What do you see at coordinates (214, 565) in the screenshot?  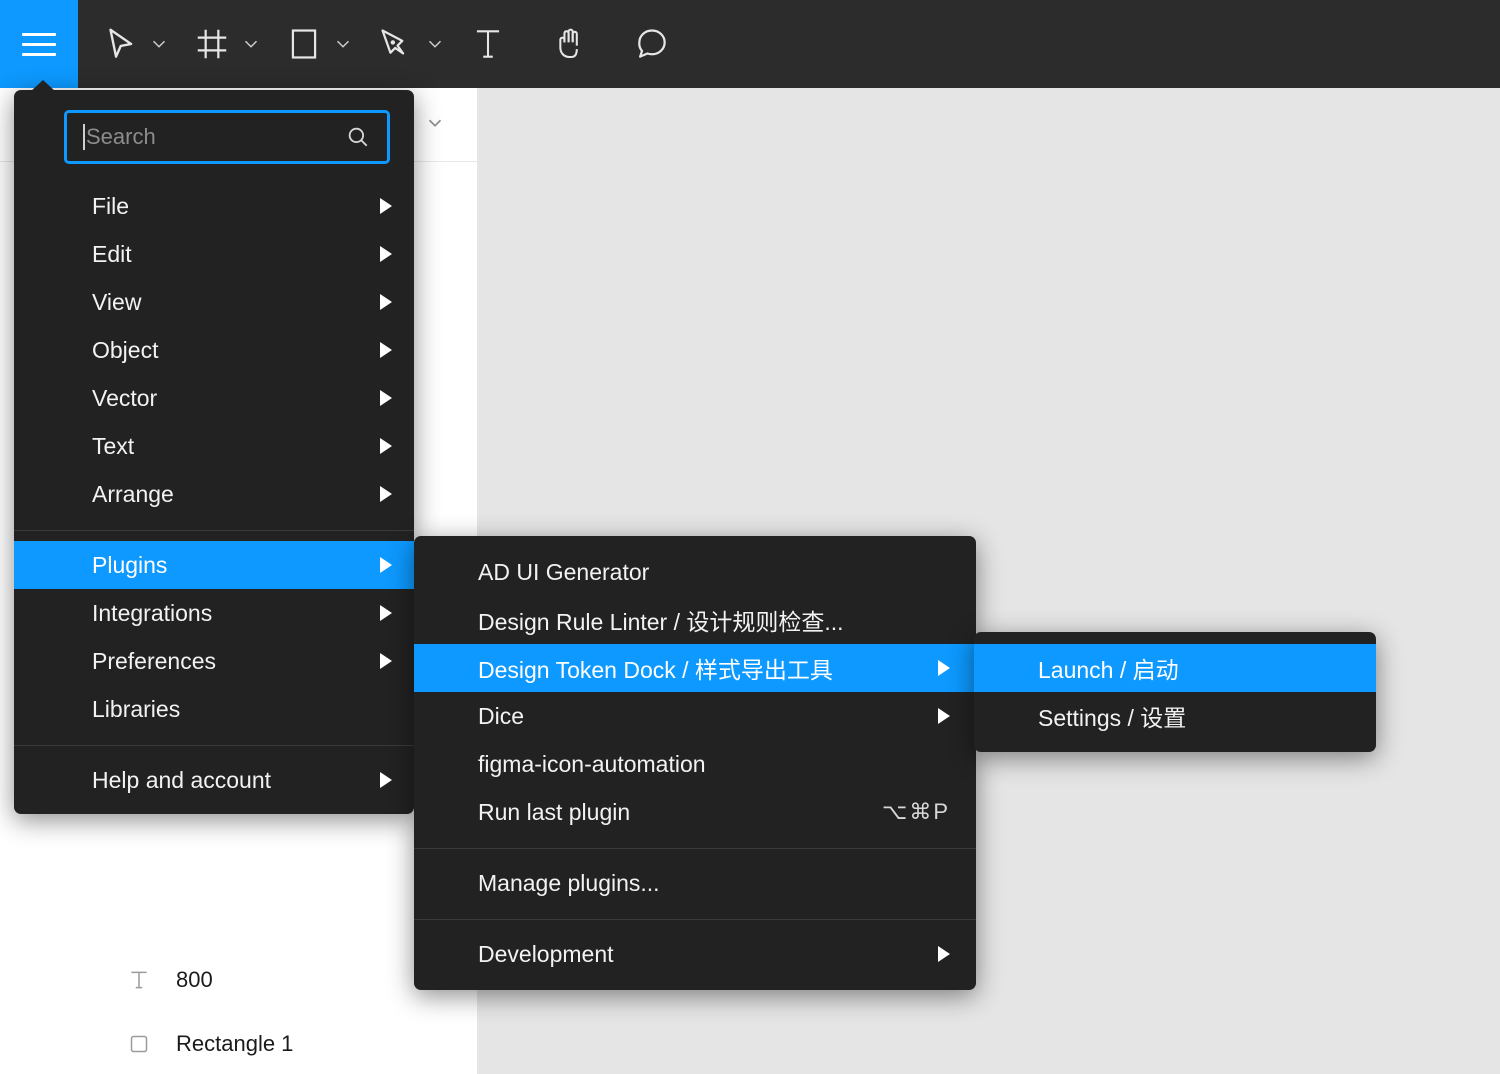 I see `menu-item-plugins: Plugins` at bounding box center [214, 565].